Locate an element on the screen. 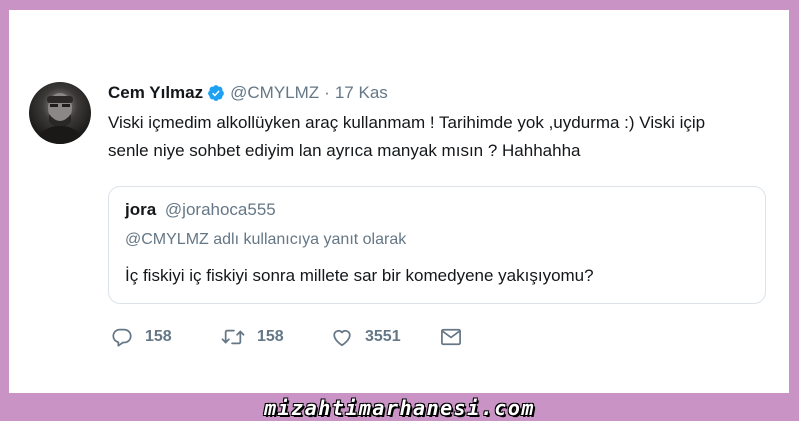  avatar-photo is located at coordinates (60, 118).